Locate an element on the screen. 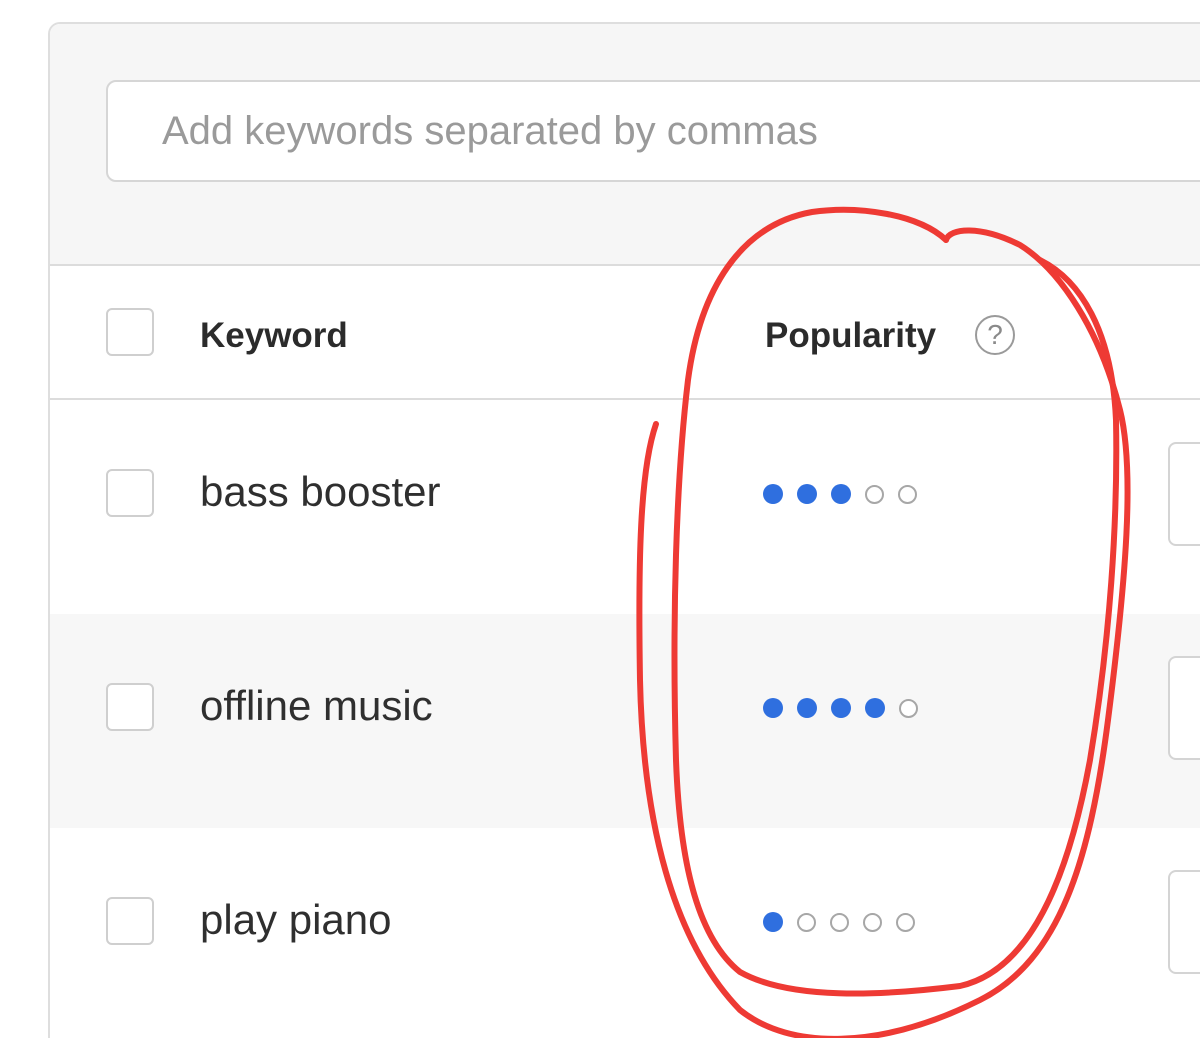  keyword-cell: offline music is located at coordinates (316, 705).